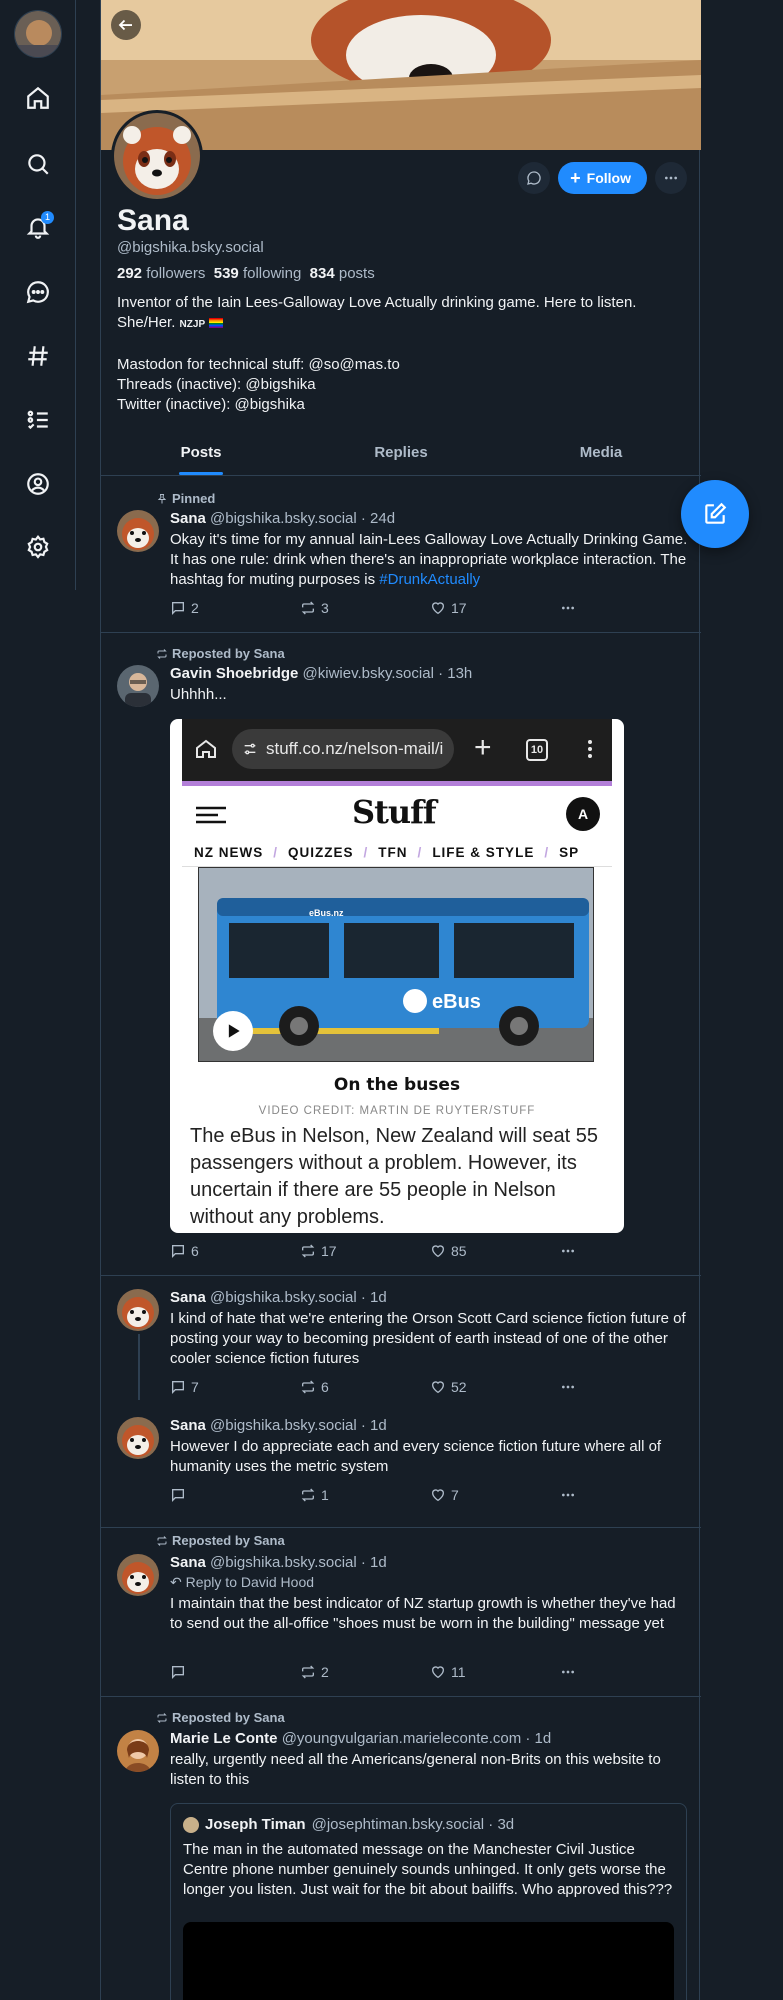 The height and width of the screenshot is (2000, 783). I want to click on bus-url: eBus.nz, so click(326, 913).